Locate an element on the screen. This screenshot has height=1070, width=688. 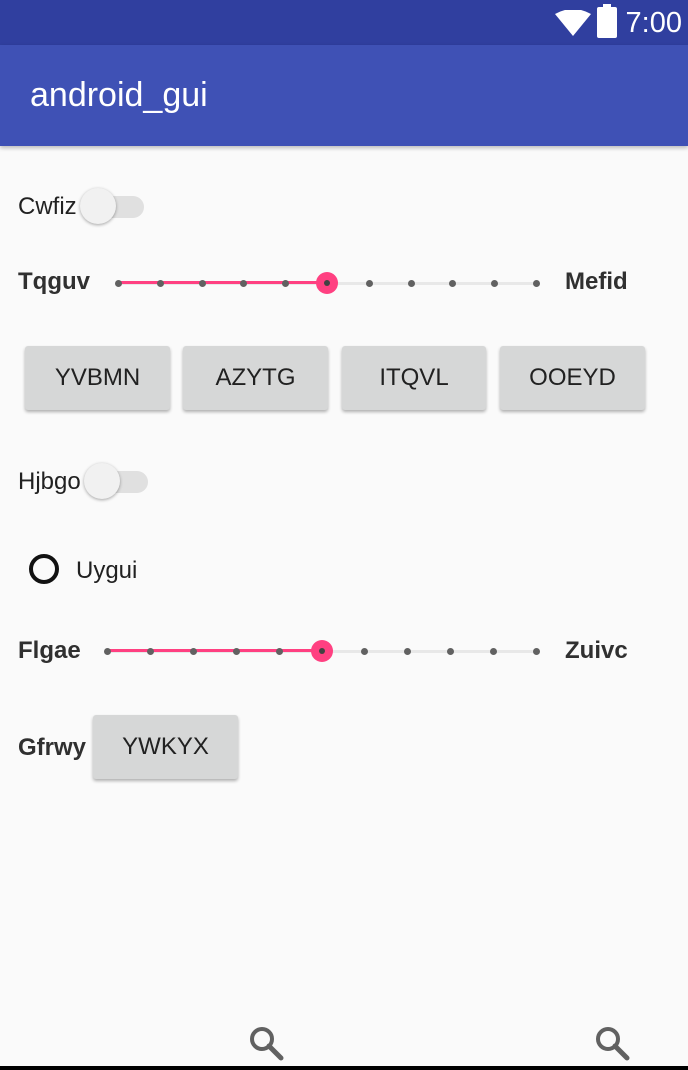
switch-cwfiz-label: Cwfiz is located at coordinates (47, 206).